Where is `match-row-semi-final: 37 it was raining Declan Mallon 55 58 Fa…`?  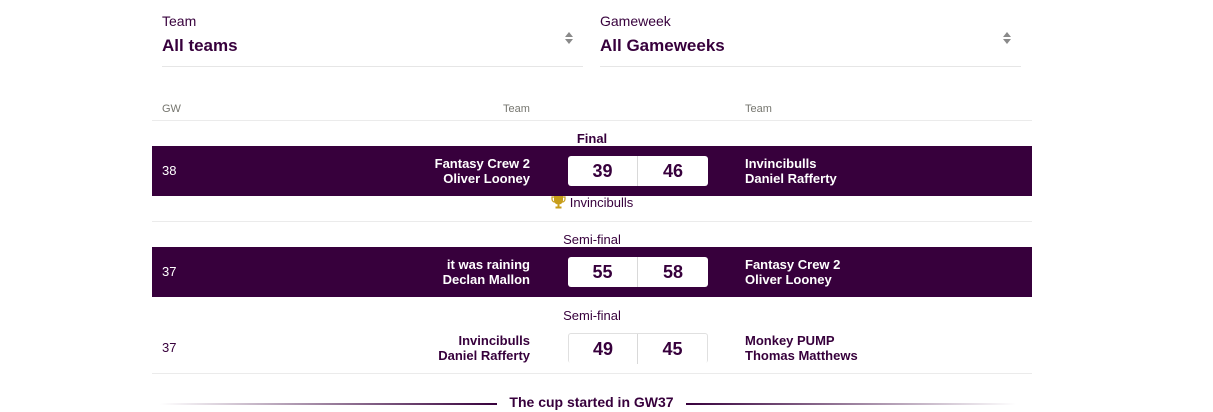 match-row-semi-final: 37 it was raining Declan Mallon 55 58 Fa… is located at coordinates (592, 272).